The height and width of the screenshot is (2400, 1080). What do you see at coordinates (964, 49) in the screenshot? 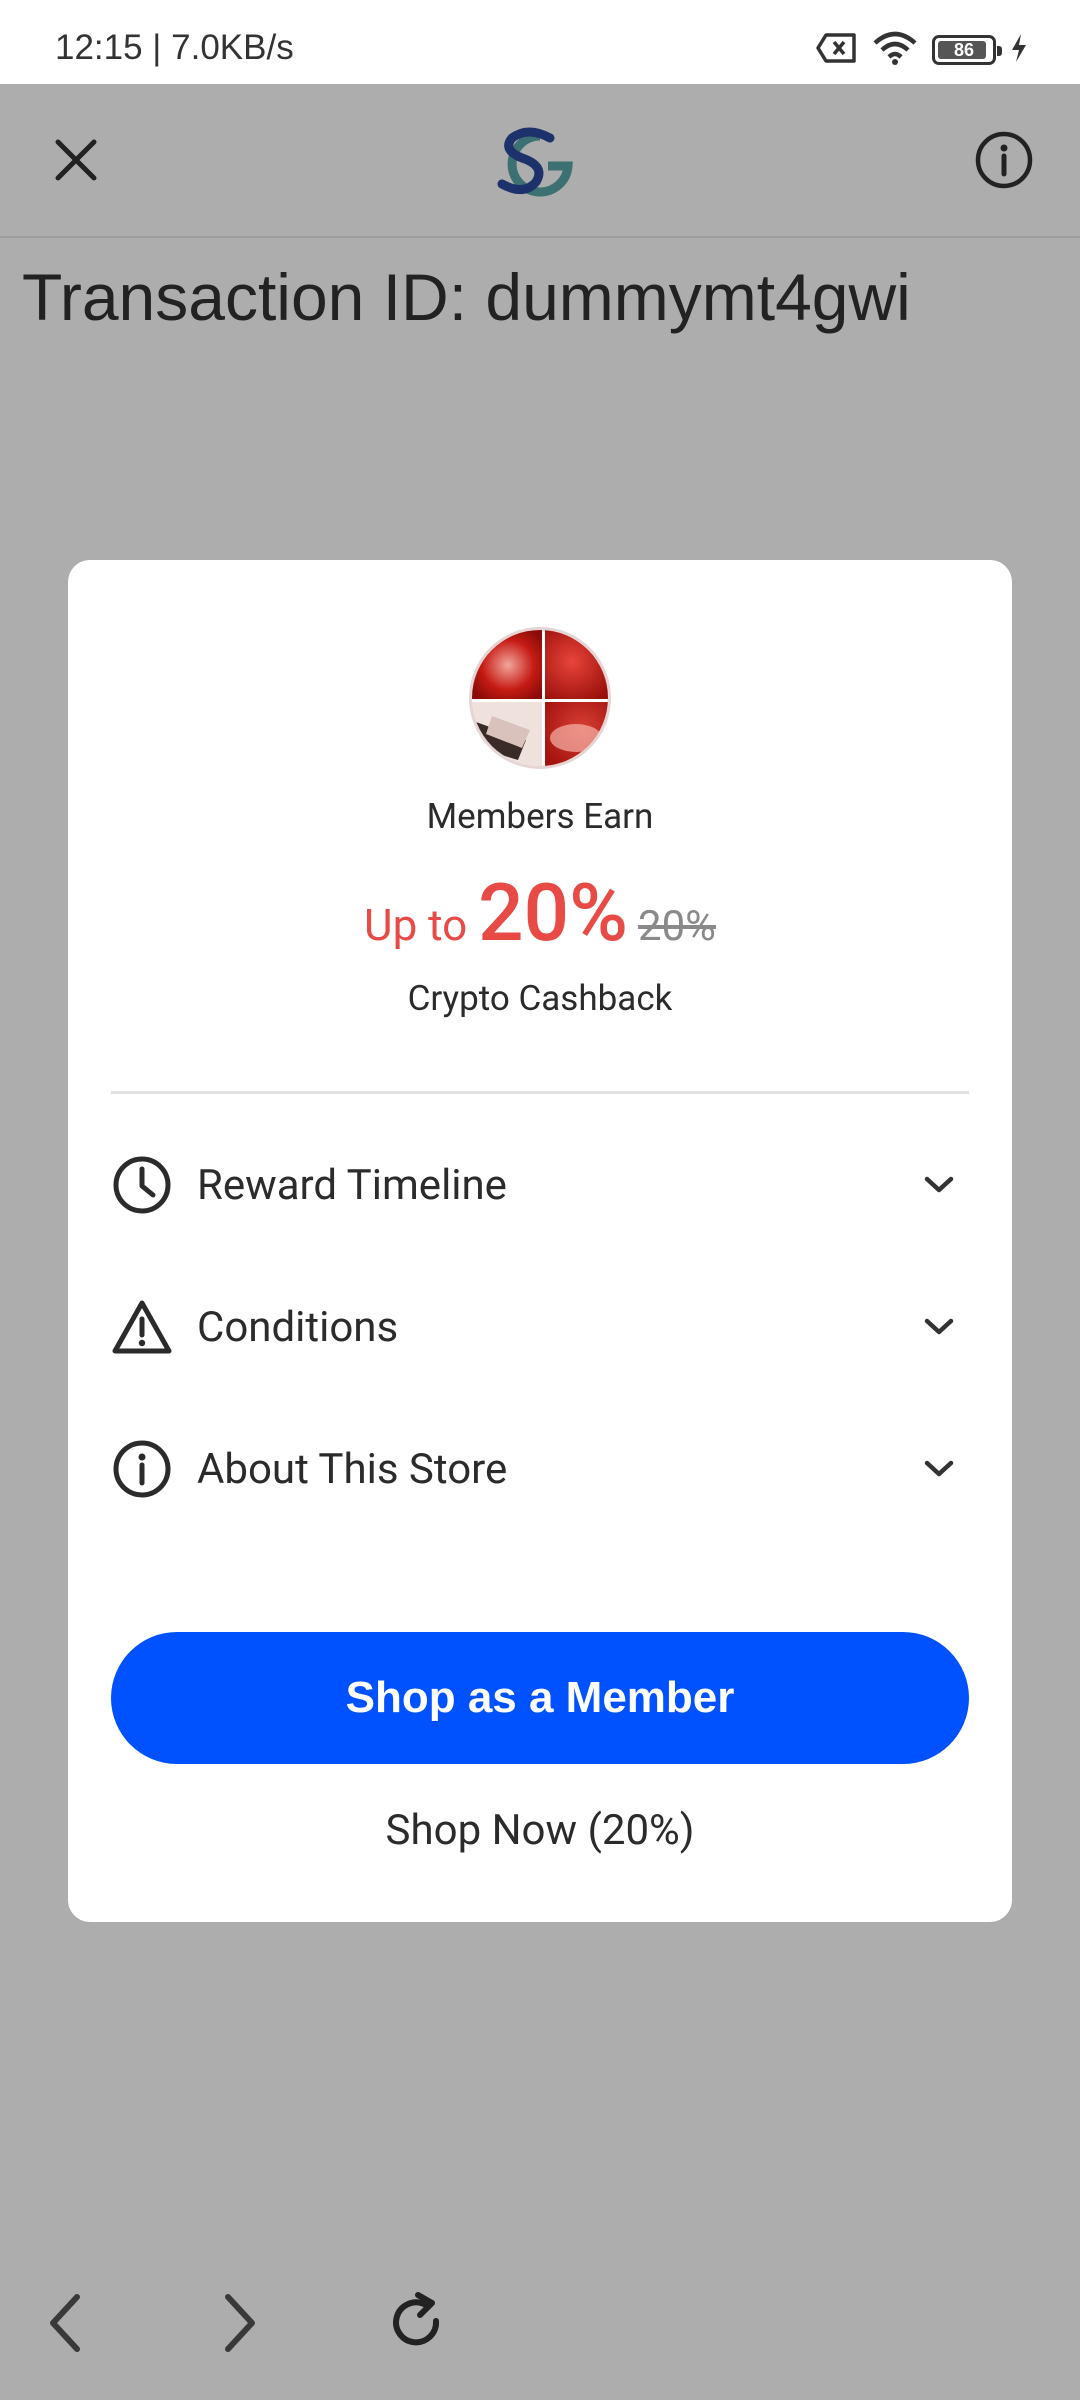
I see `battery-level: 86` at bounding box center [964, 49].